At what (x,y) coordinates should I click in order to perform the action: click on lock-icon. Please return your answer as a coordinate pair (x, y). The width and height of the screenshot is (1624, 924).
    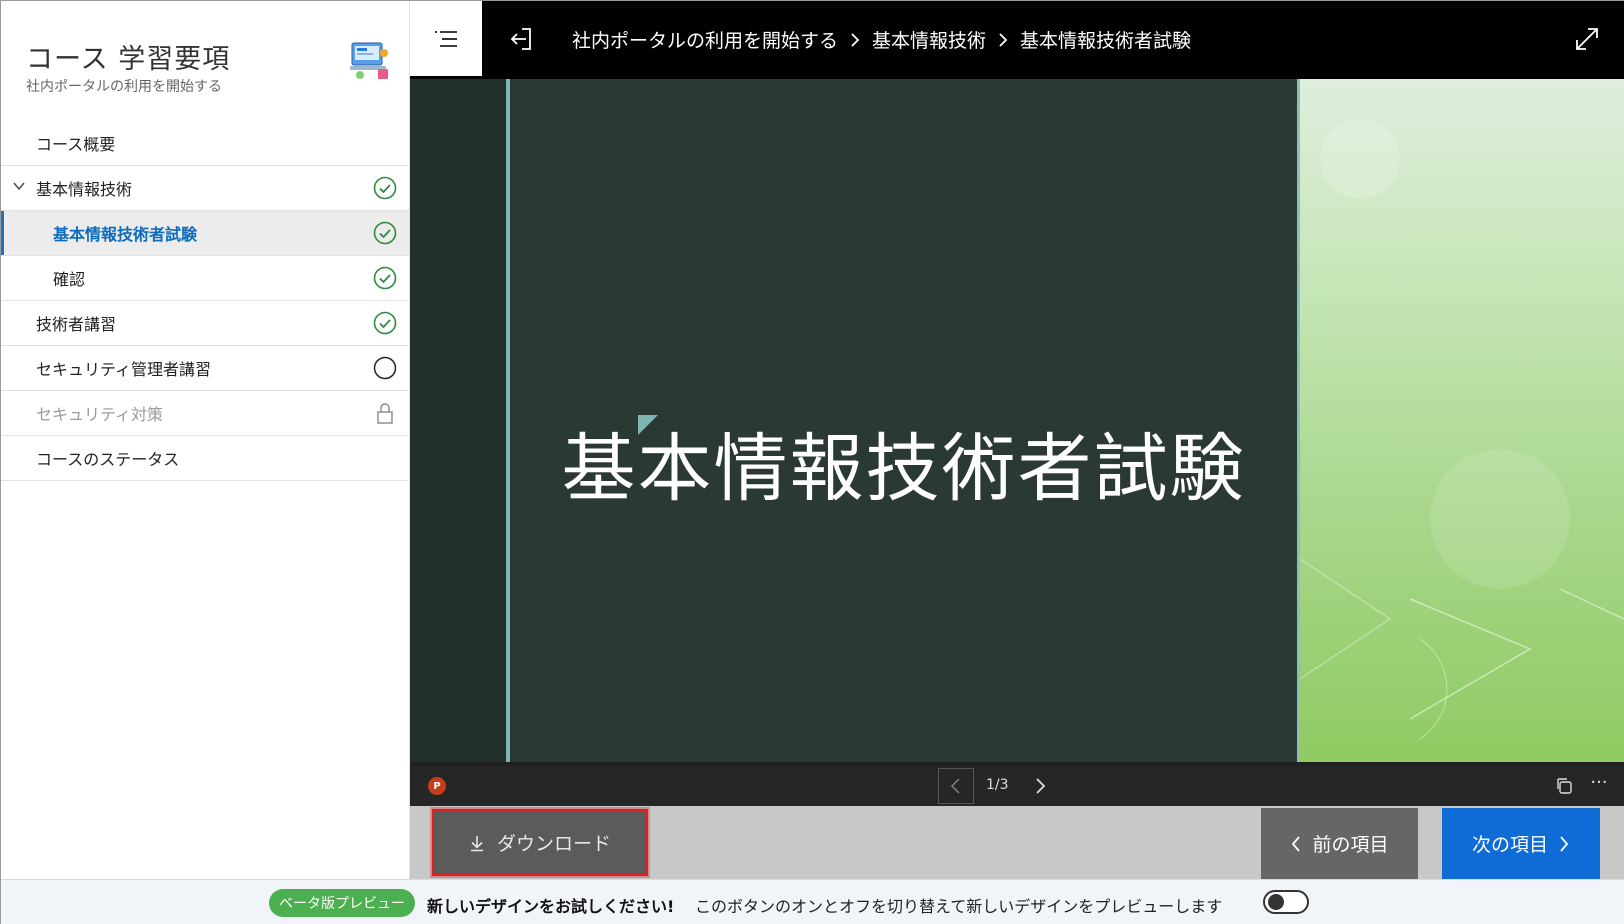
    Looking at the image, I should click on (385, 413).